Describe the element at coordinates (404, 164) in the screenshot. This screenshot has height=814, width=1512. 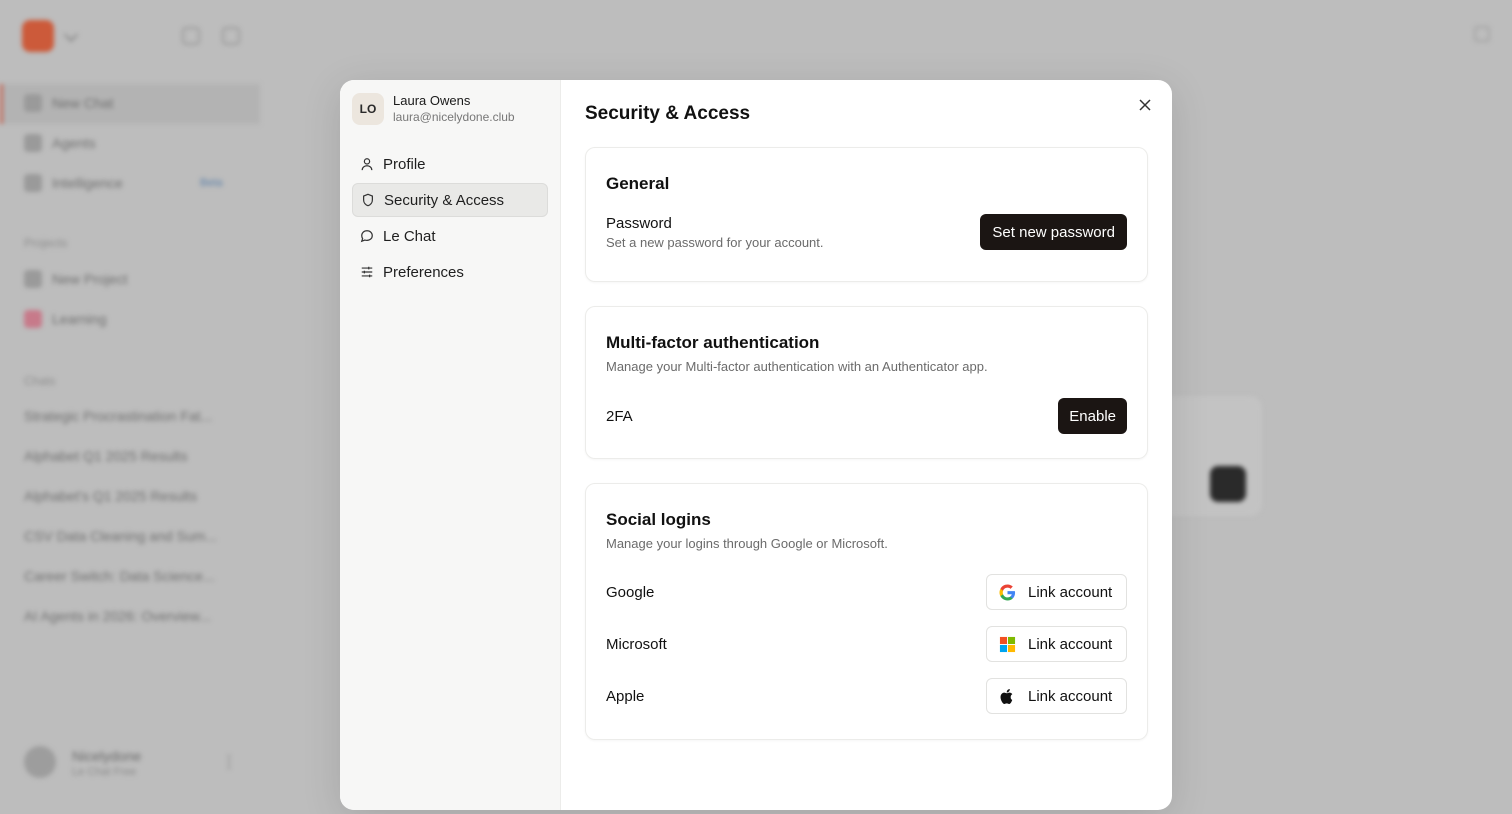
I see `menu-item-label: Profile` at that location.